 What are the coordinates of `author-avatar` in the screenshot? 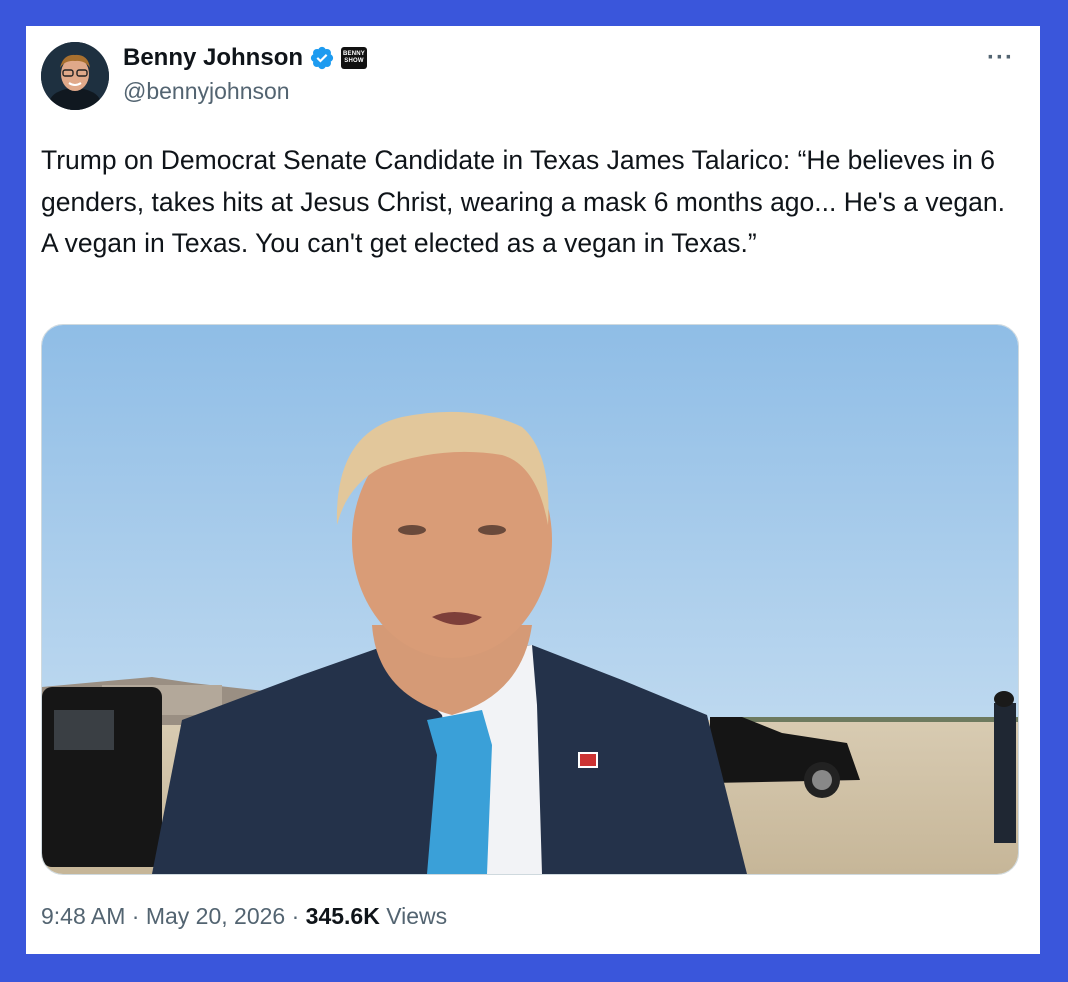 It's located at (75, 76).